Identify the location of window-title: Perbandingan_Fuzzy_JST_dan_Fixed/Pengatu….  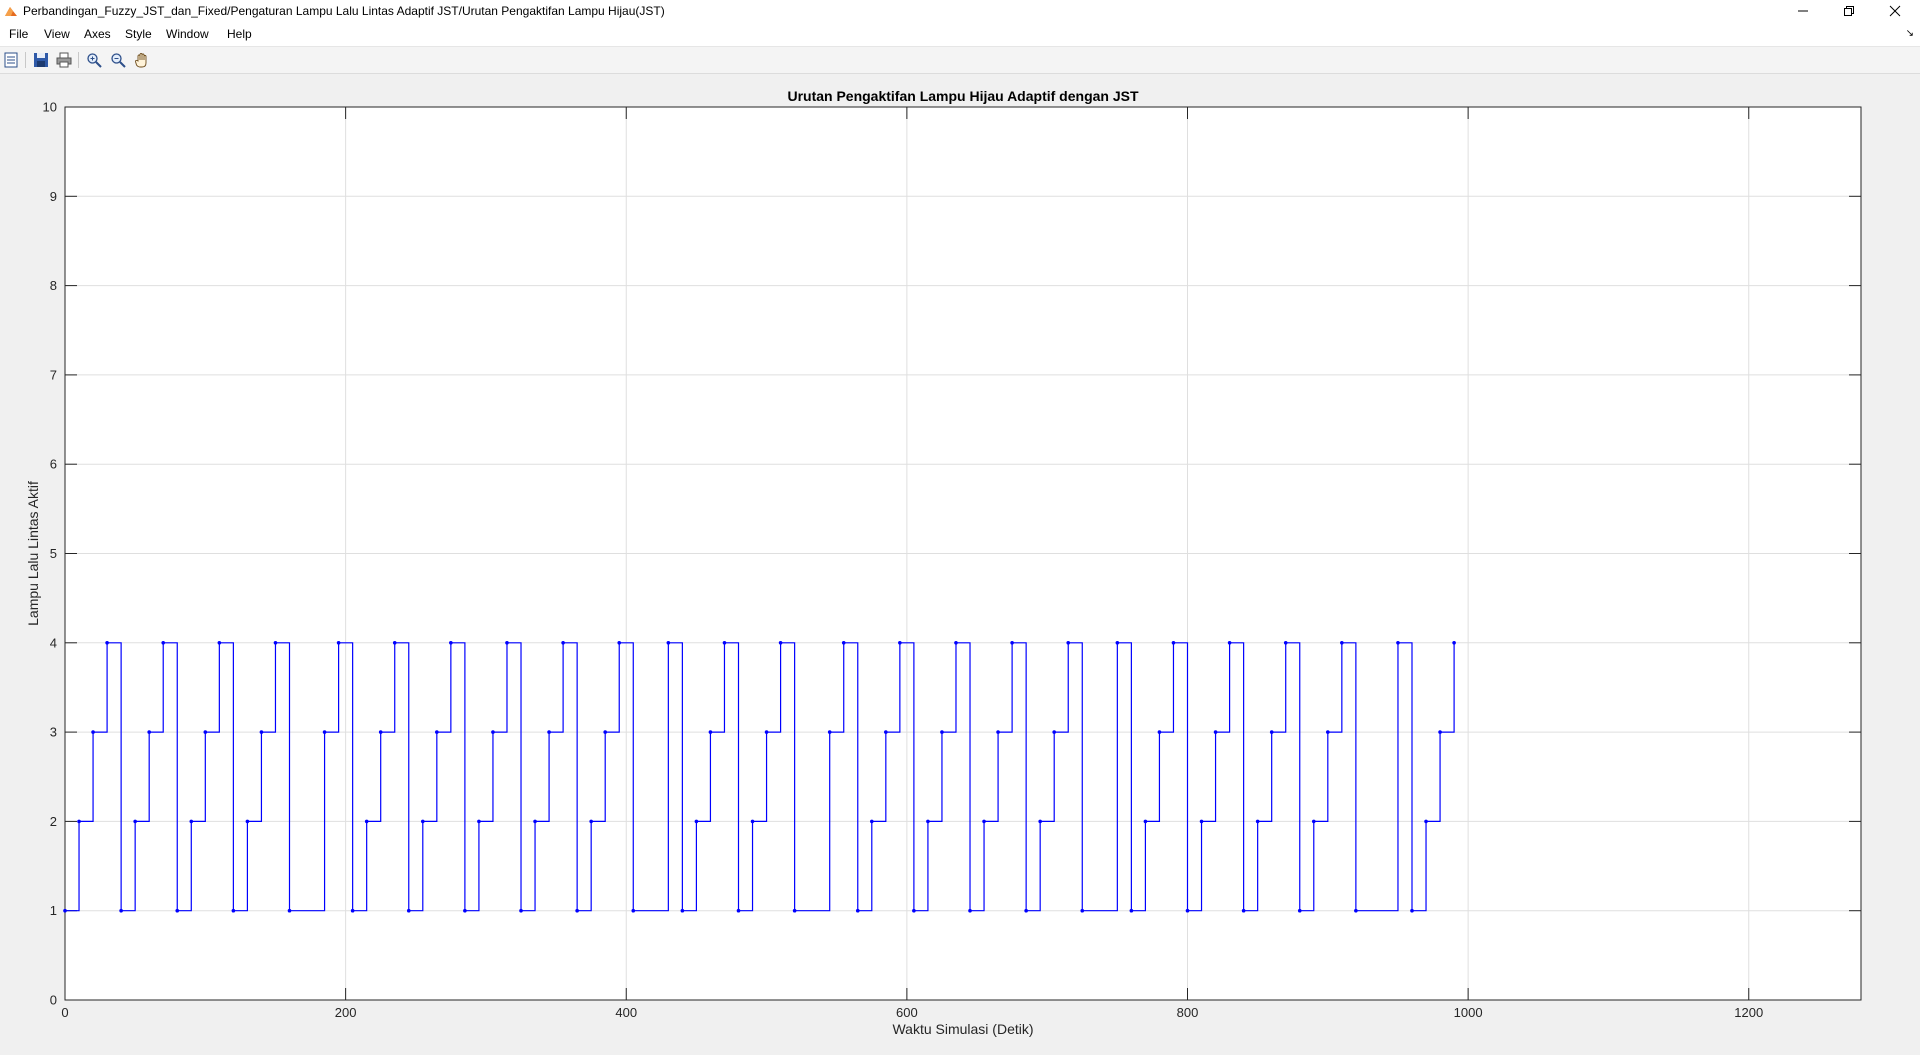
(344, 11).